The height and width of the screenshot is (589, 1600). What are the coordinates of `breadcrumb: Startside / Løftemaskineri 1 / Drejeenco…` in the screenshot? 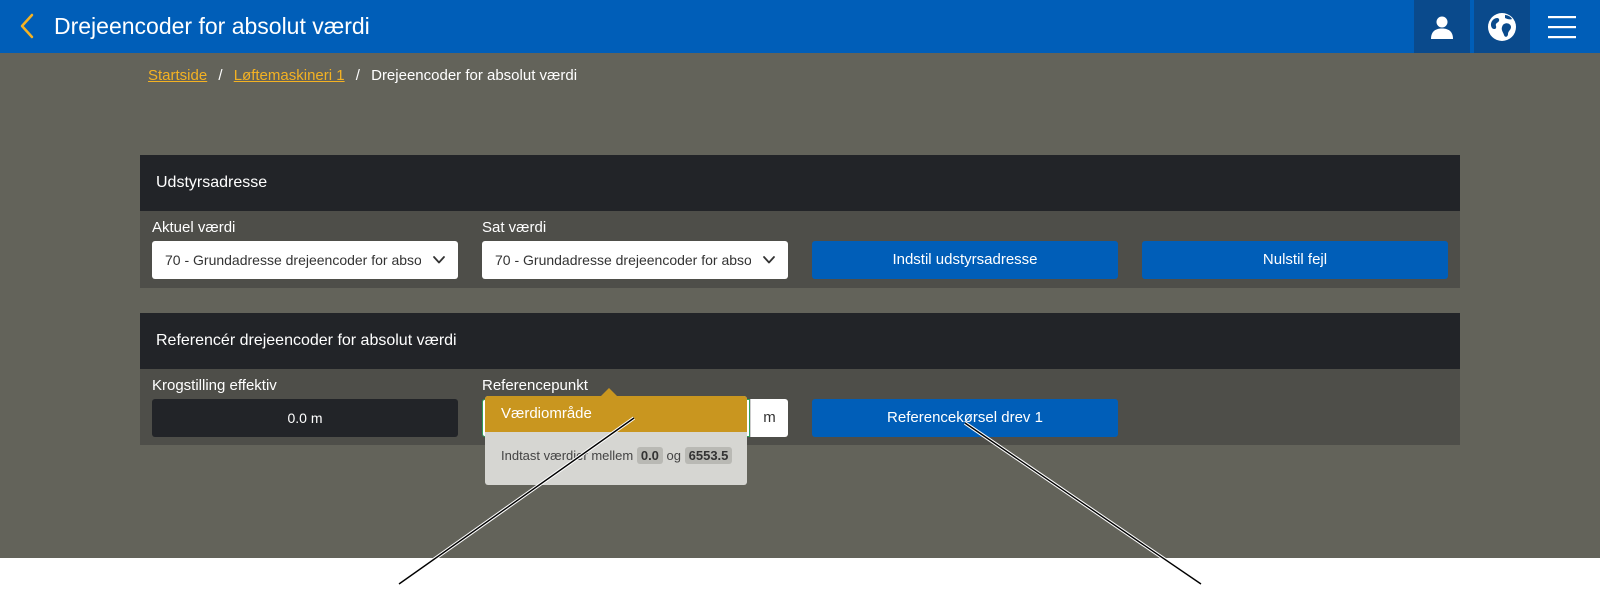 It's located at (362, 75).